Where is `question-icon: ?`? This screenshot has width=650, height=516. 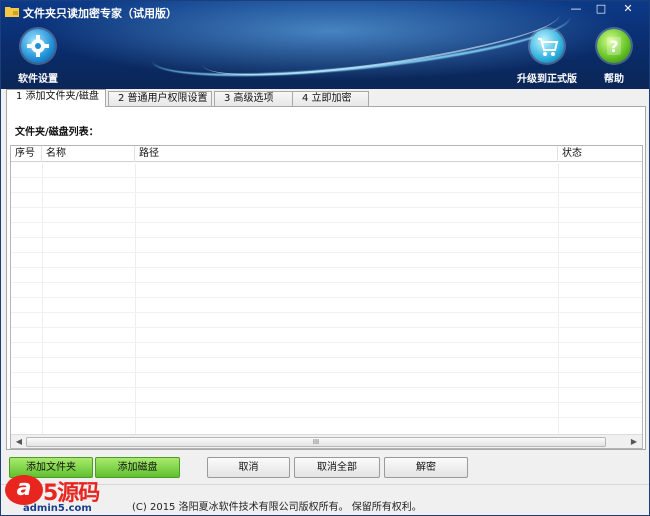
question-icon: ? is located at coordinates (614, 46).